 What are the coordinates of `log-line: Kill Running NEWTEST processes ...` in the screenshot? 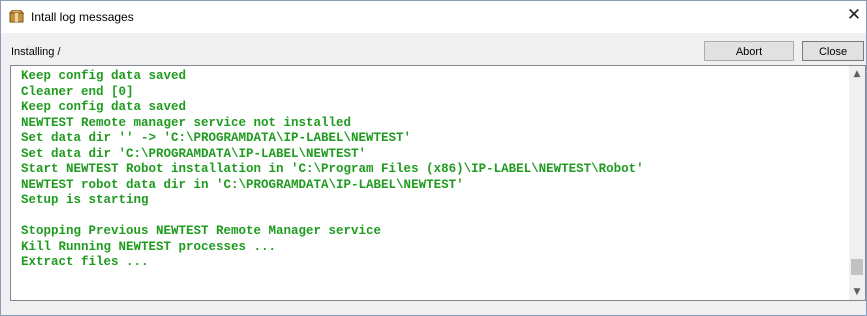 It's located at (149, 246).